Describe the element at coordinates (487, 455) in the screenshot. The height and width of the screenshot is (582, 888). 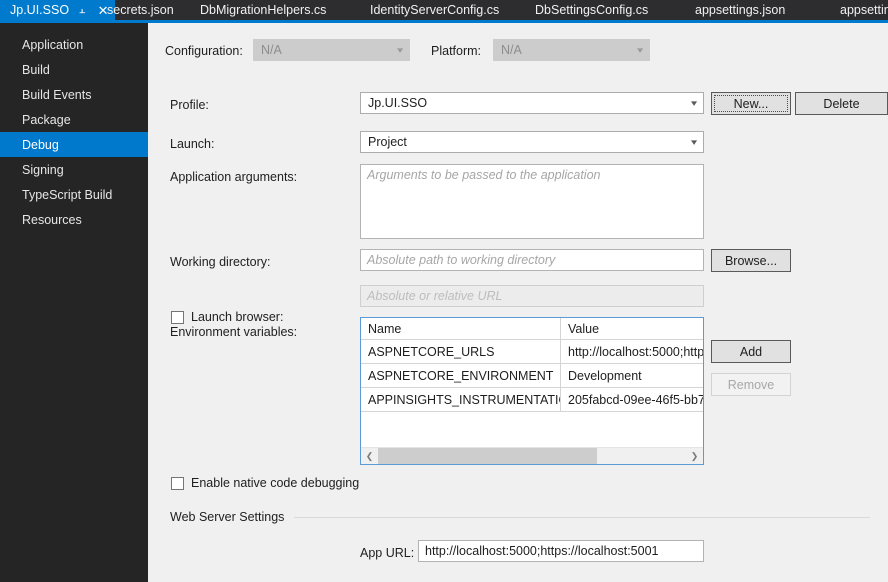
I see `scrollbar-thumb` at that location.